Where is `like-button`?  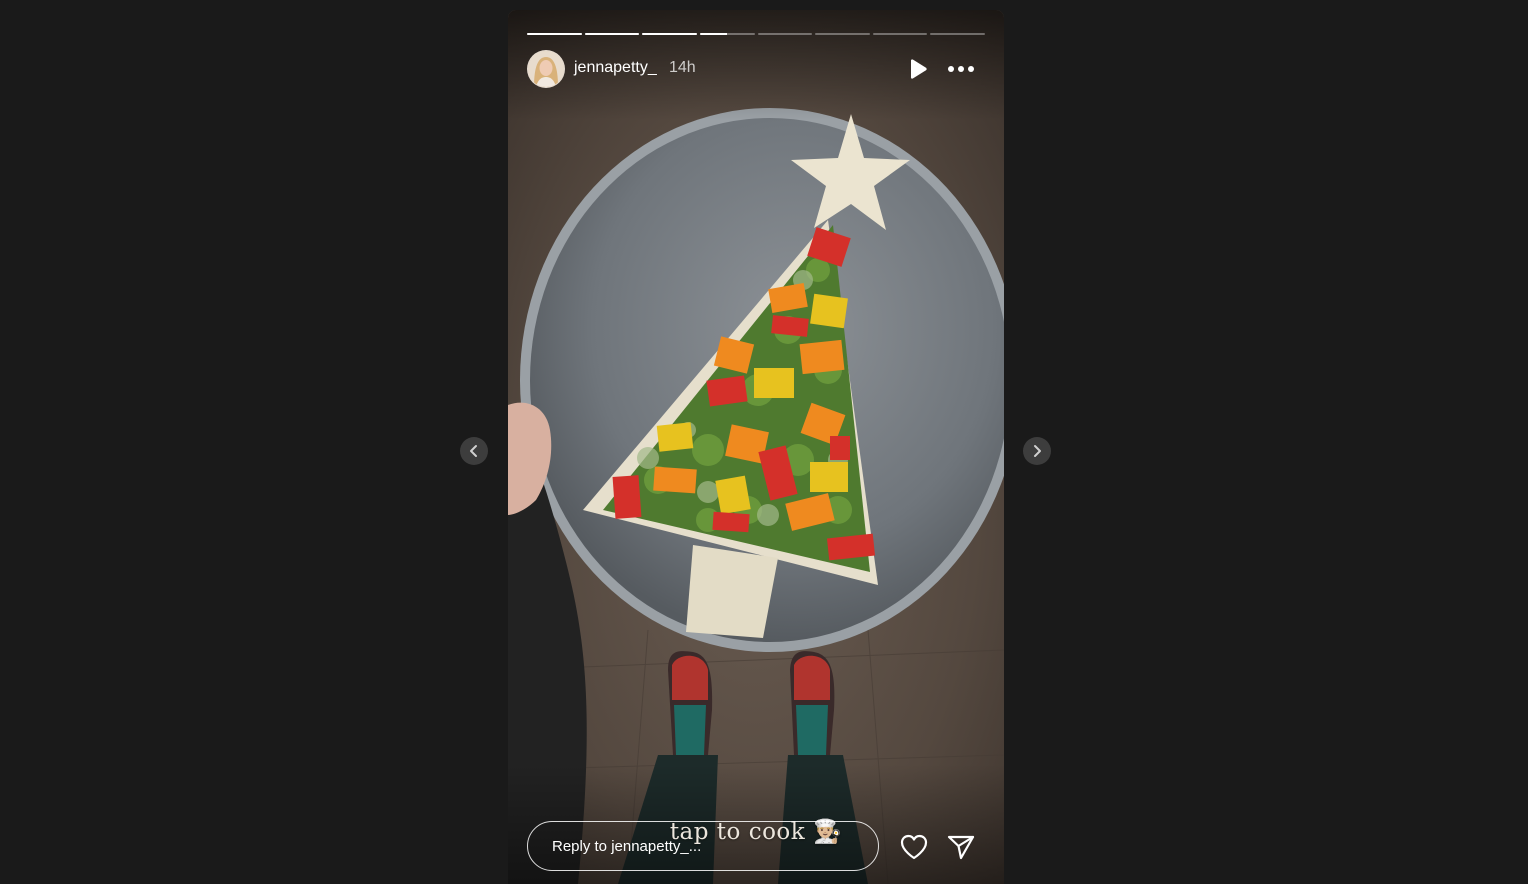
like-button is located at coordinates (914, 847).